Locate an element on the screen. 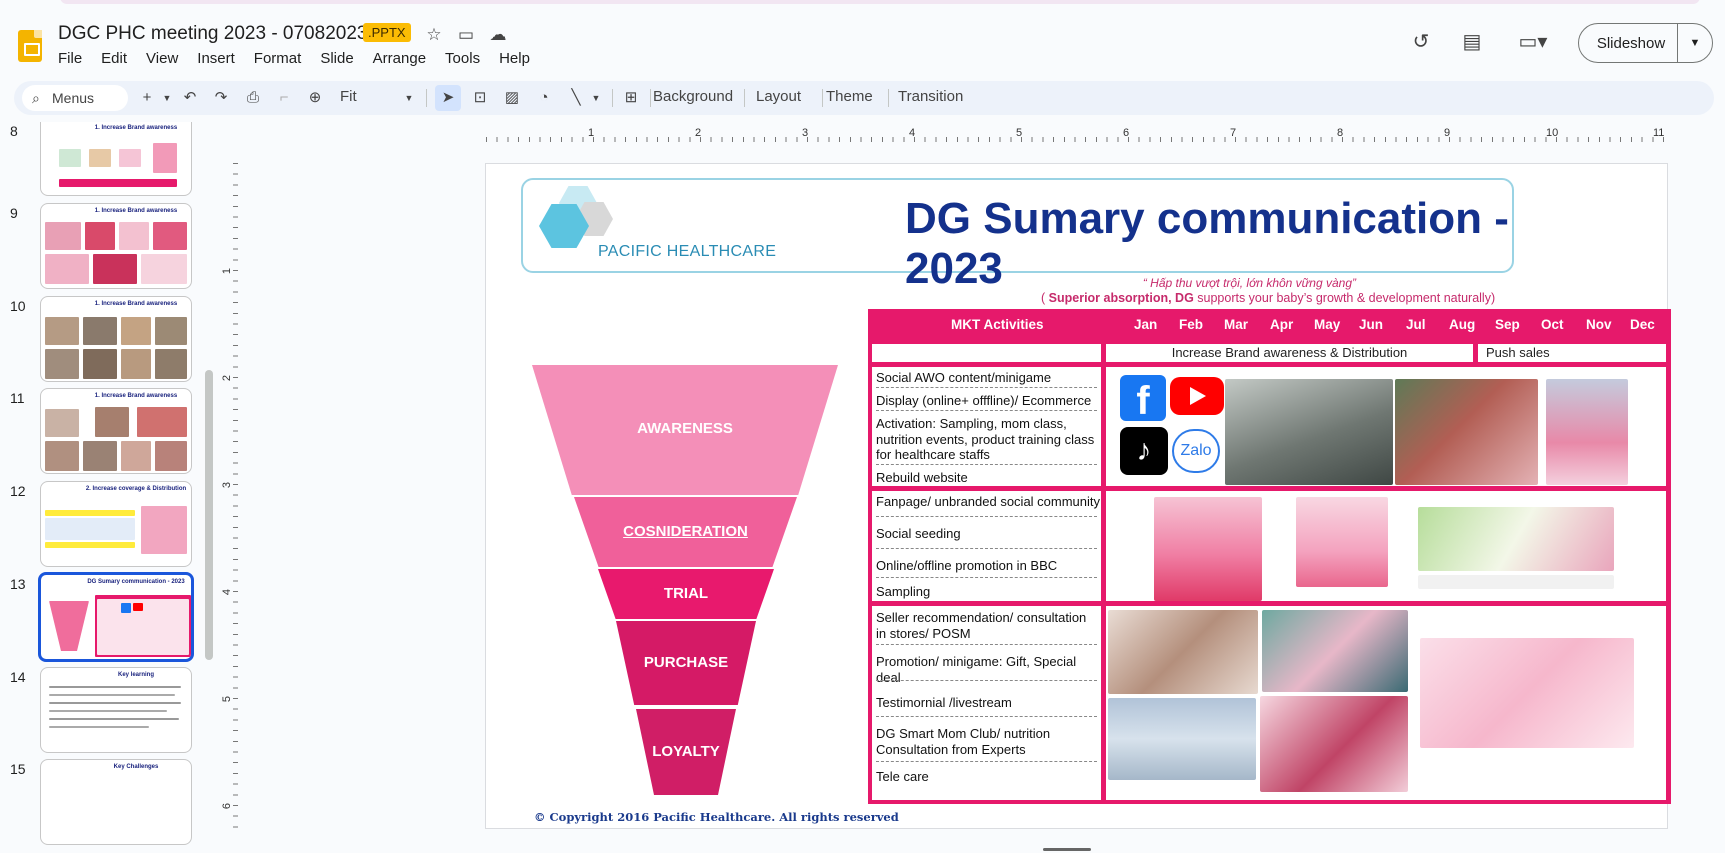 The image size is (1725, 853). background-button: Background is located at coordinates (693, 96).